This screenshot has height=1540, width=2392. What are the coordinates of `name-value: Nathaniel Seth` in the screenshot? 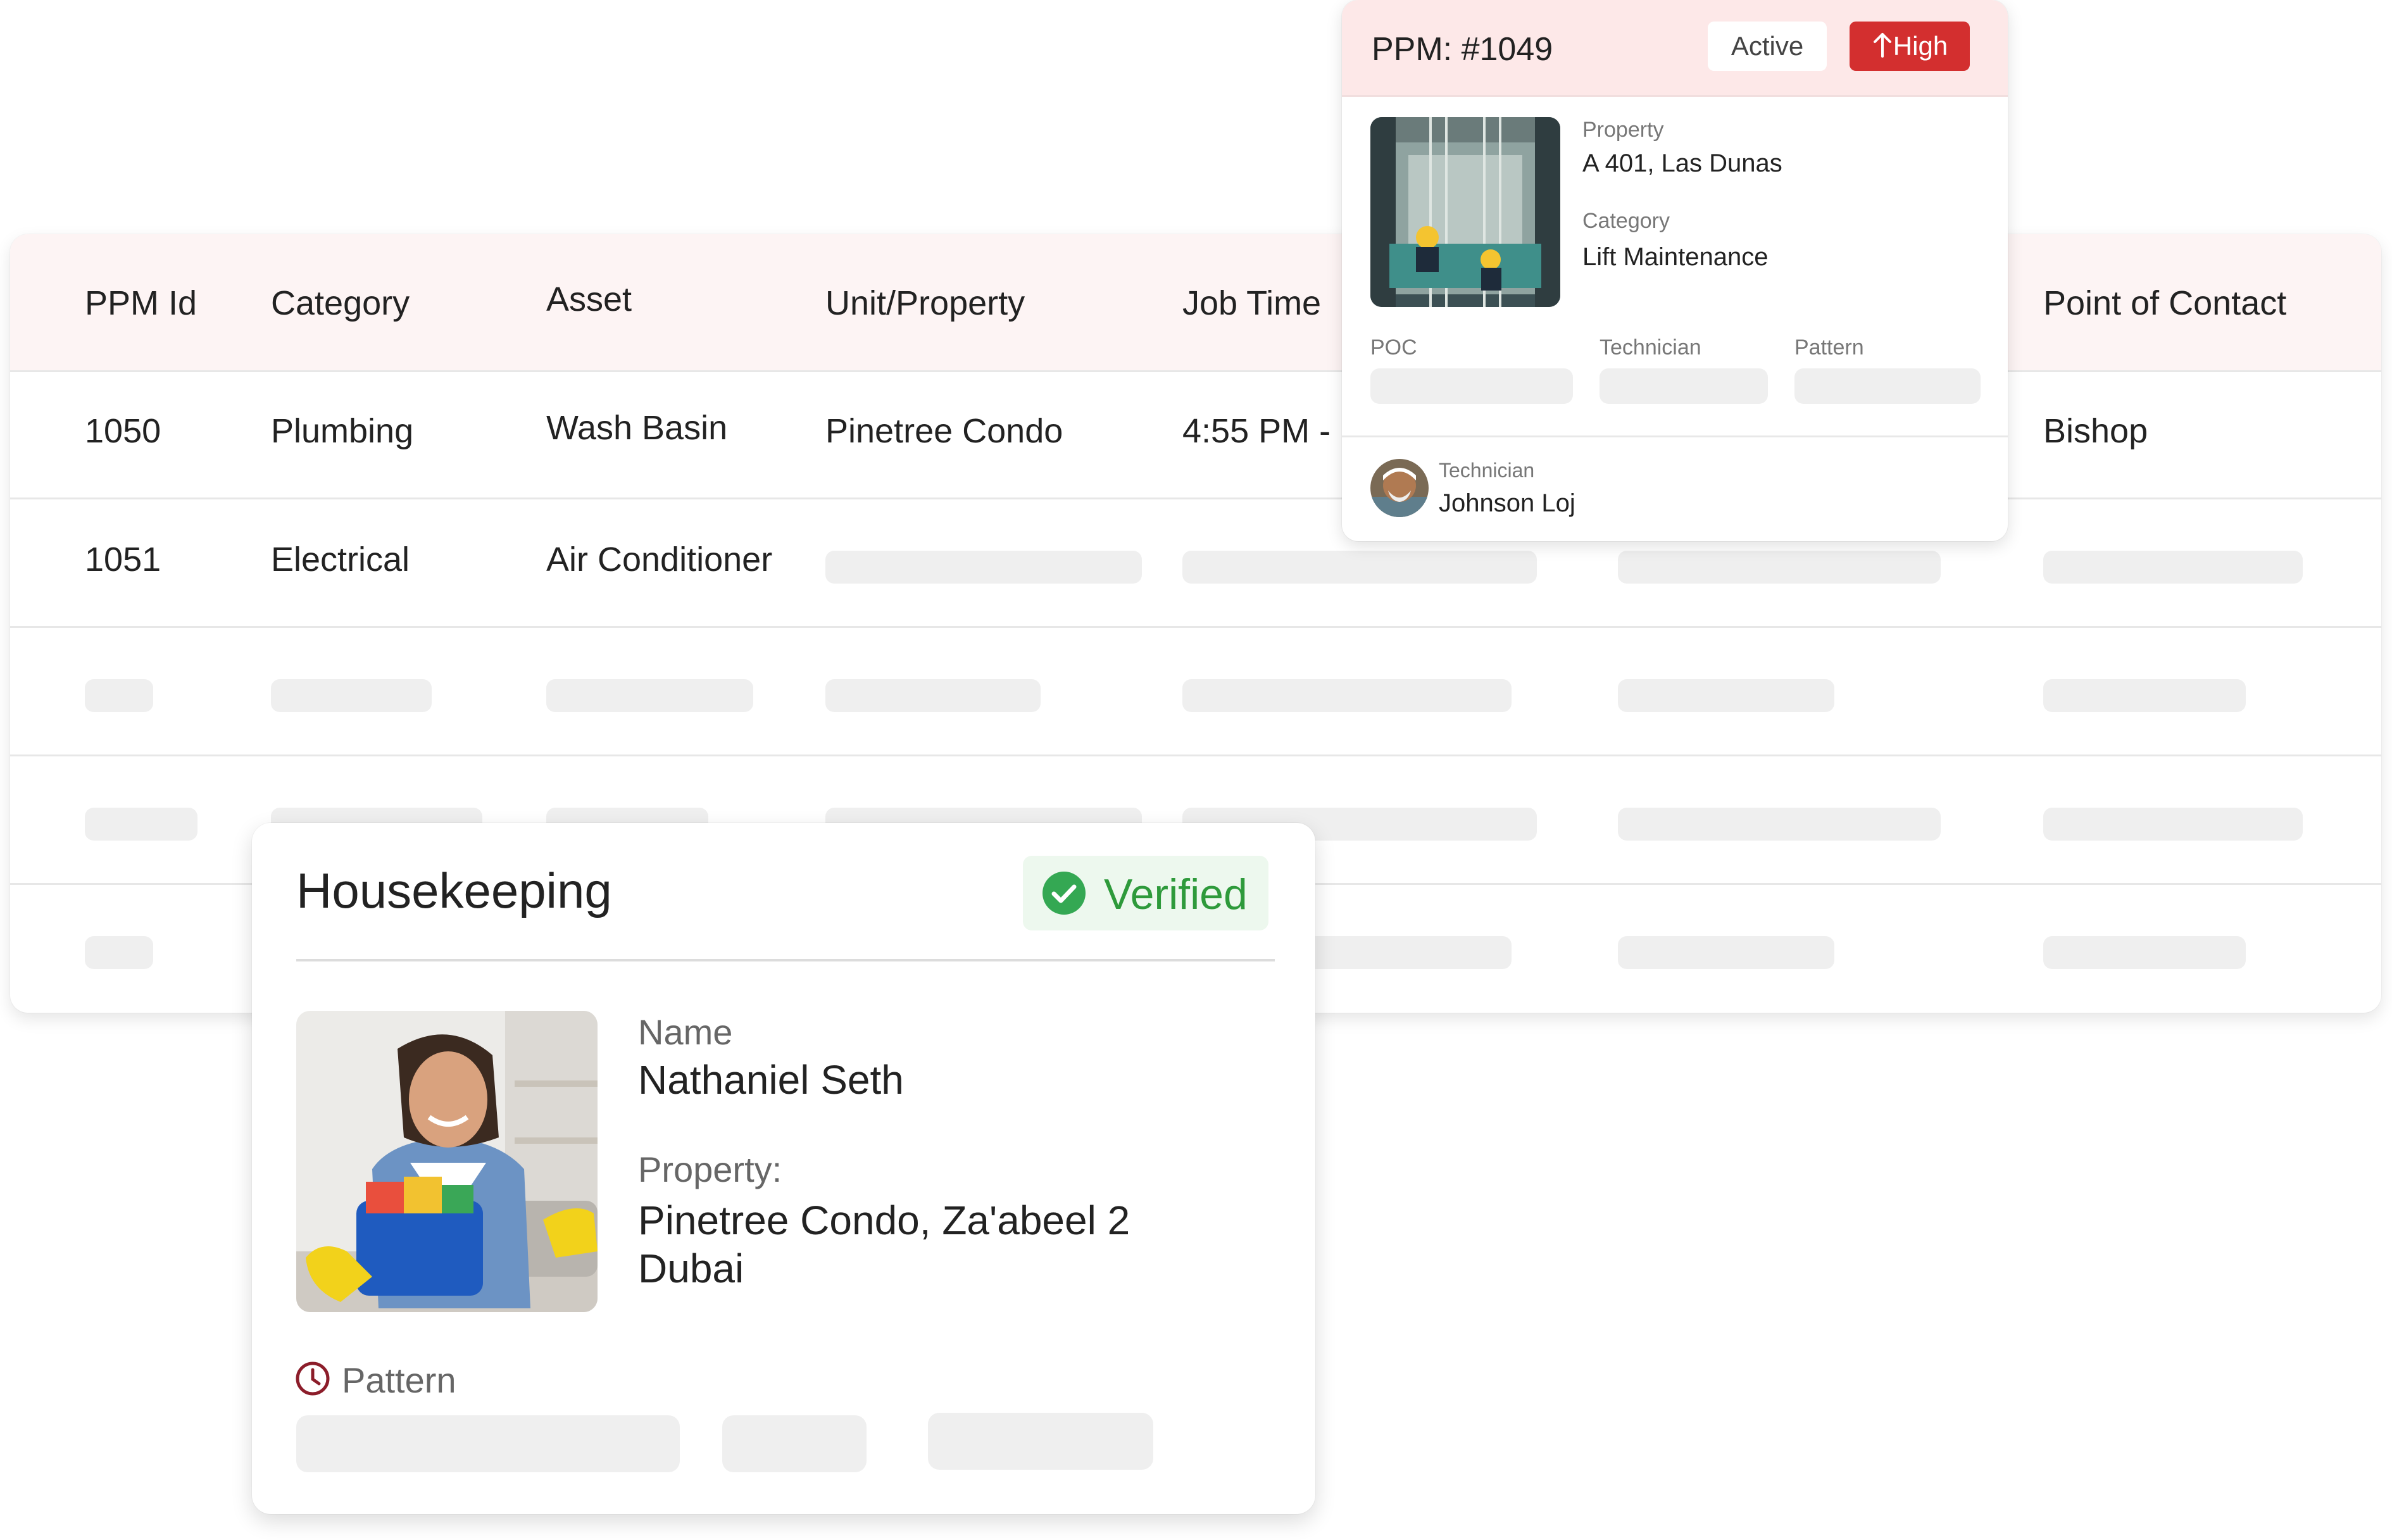 It's located at (771, 1080).